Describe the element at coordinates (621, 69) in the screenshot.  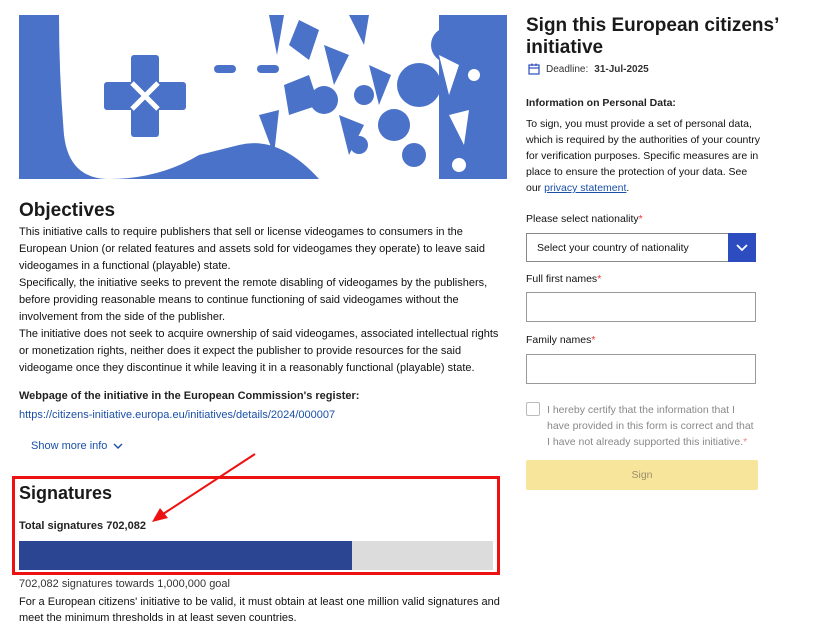
I see `deadline-value: 31-Jul-2025` at that location.